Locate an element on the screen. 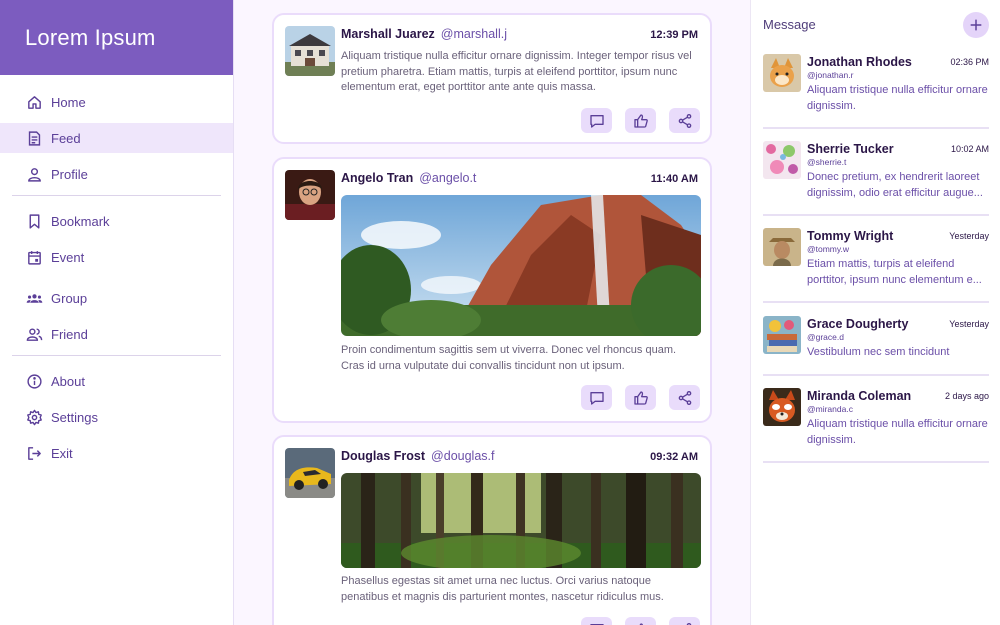  nav-label-bookmark: Bookmark is located at coordinates (80, 221).